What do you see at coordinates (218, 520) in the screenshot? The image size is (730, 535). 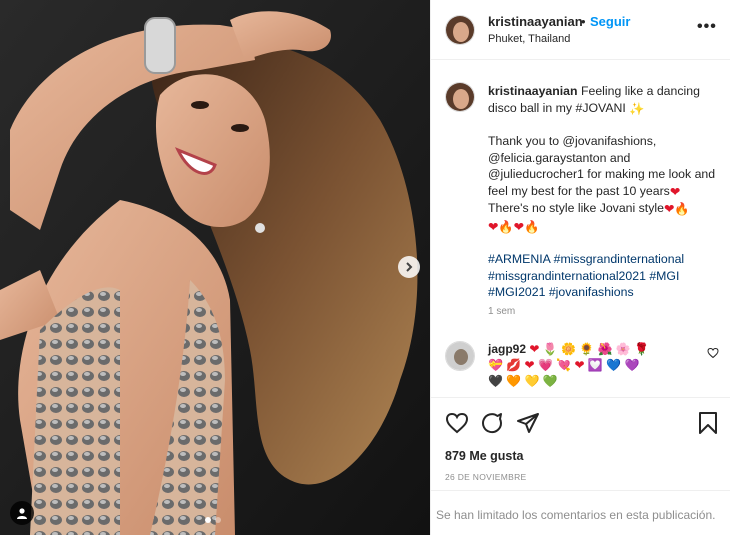 I see `carousel-dot` at bounding box center [218, 520].